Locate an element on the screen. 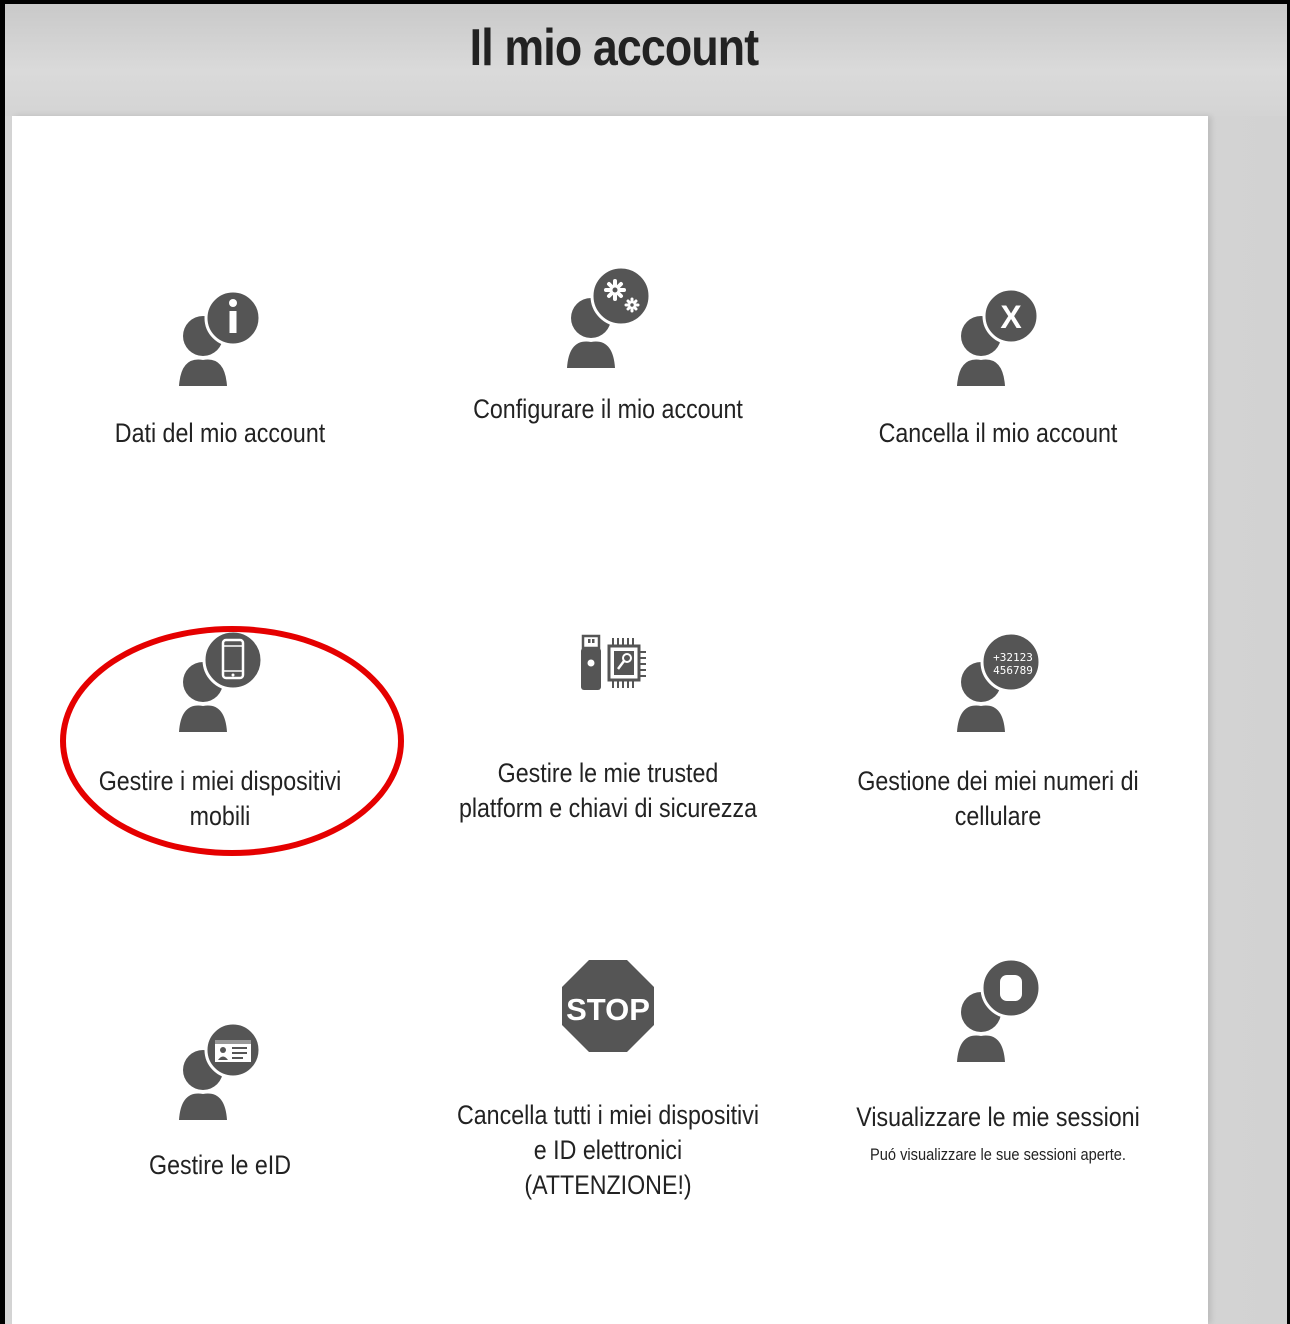  tile-mobile-devices: Gestire i miei dispositivi mobili is located at coordinates (220, 729).